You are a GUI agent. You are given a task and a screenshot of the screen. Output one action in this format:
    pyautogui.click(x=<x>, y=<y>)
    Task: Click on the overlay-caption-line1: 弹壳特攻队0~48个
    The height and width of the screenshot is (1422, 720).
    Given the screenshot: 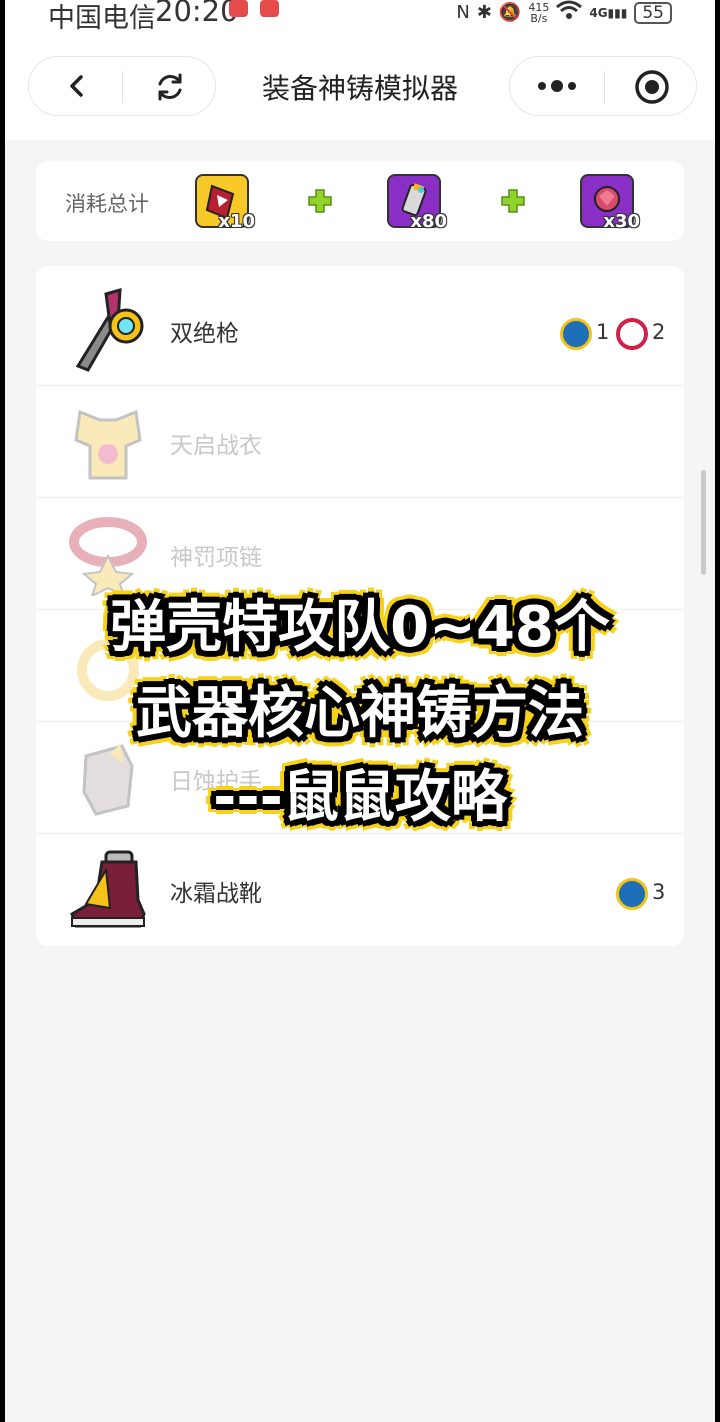 What is the action you would take?
    pyautogui.click(x=360, y=627)
    